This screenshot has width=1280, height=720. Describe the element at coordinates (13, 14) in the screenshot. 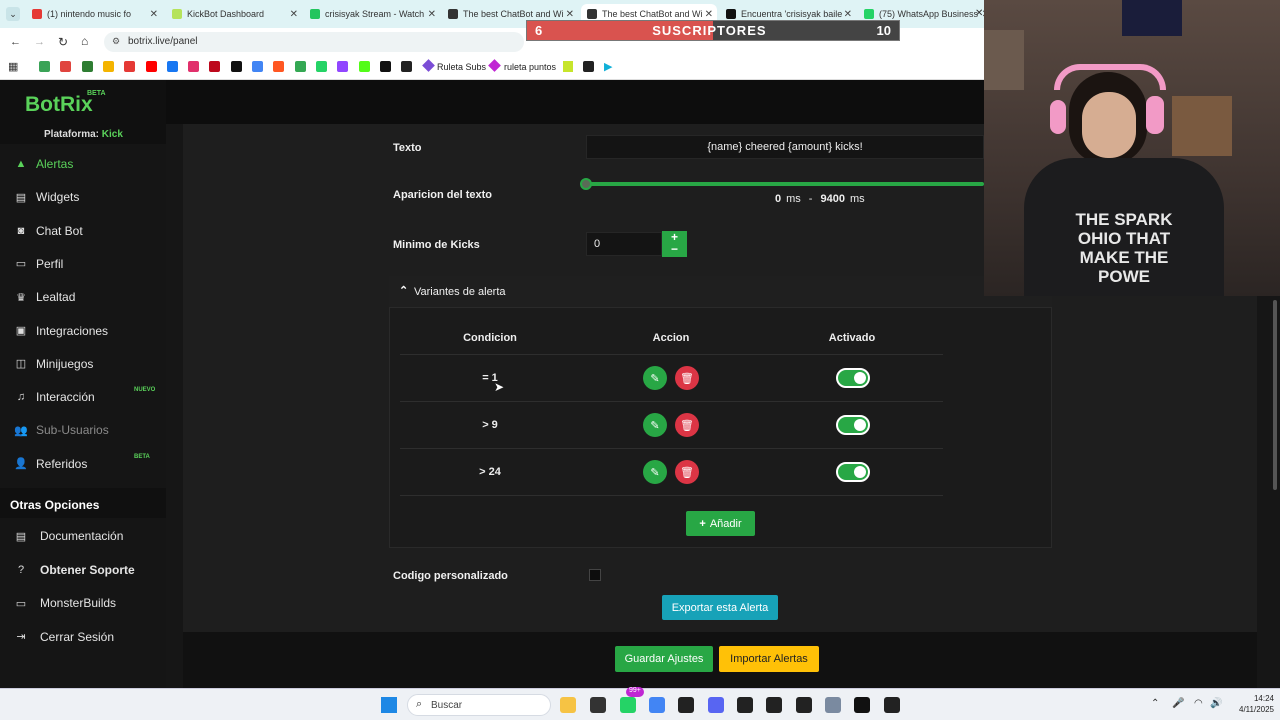

I see `tab-list-icon: ⌄` at that location.